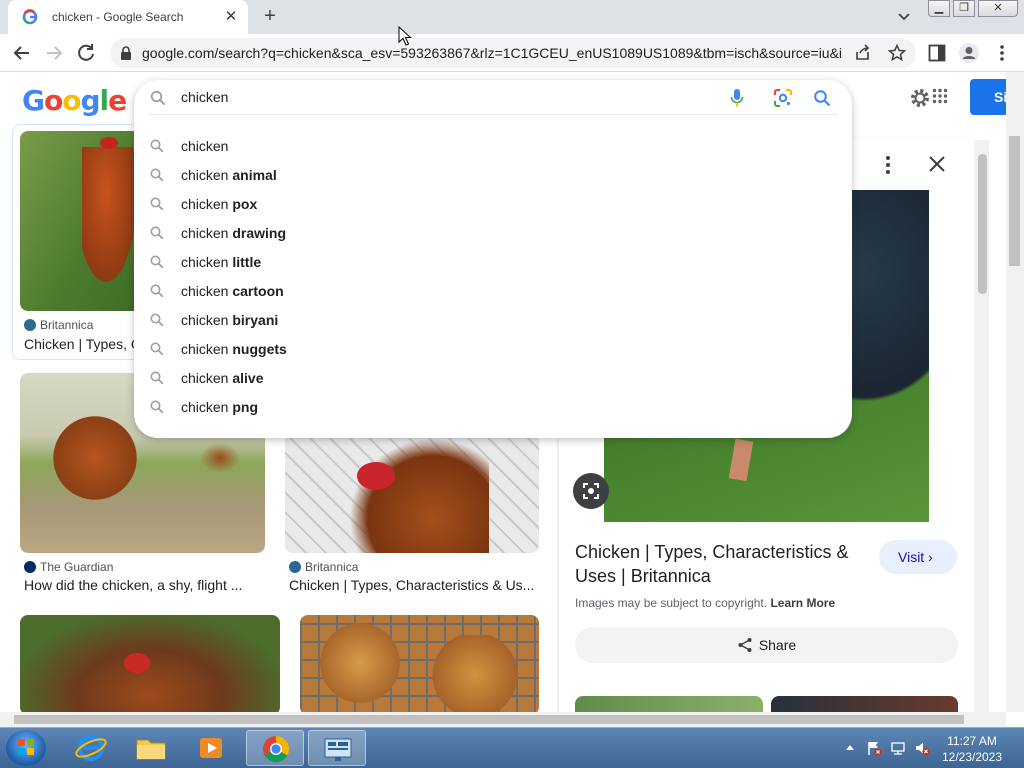  Describe the element at coordinates (920, 98) in the screenshot. I see `settings-gear-icon` at that location.